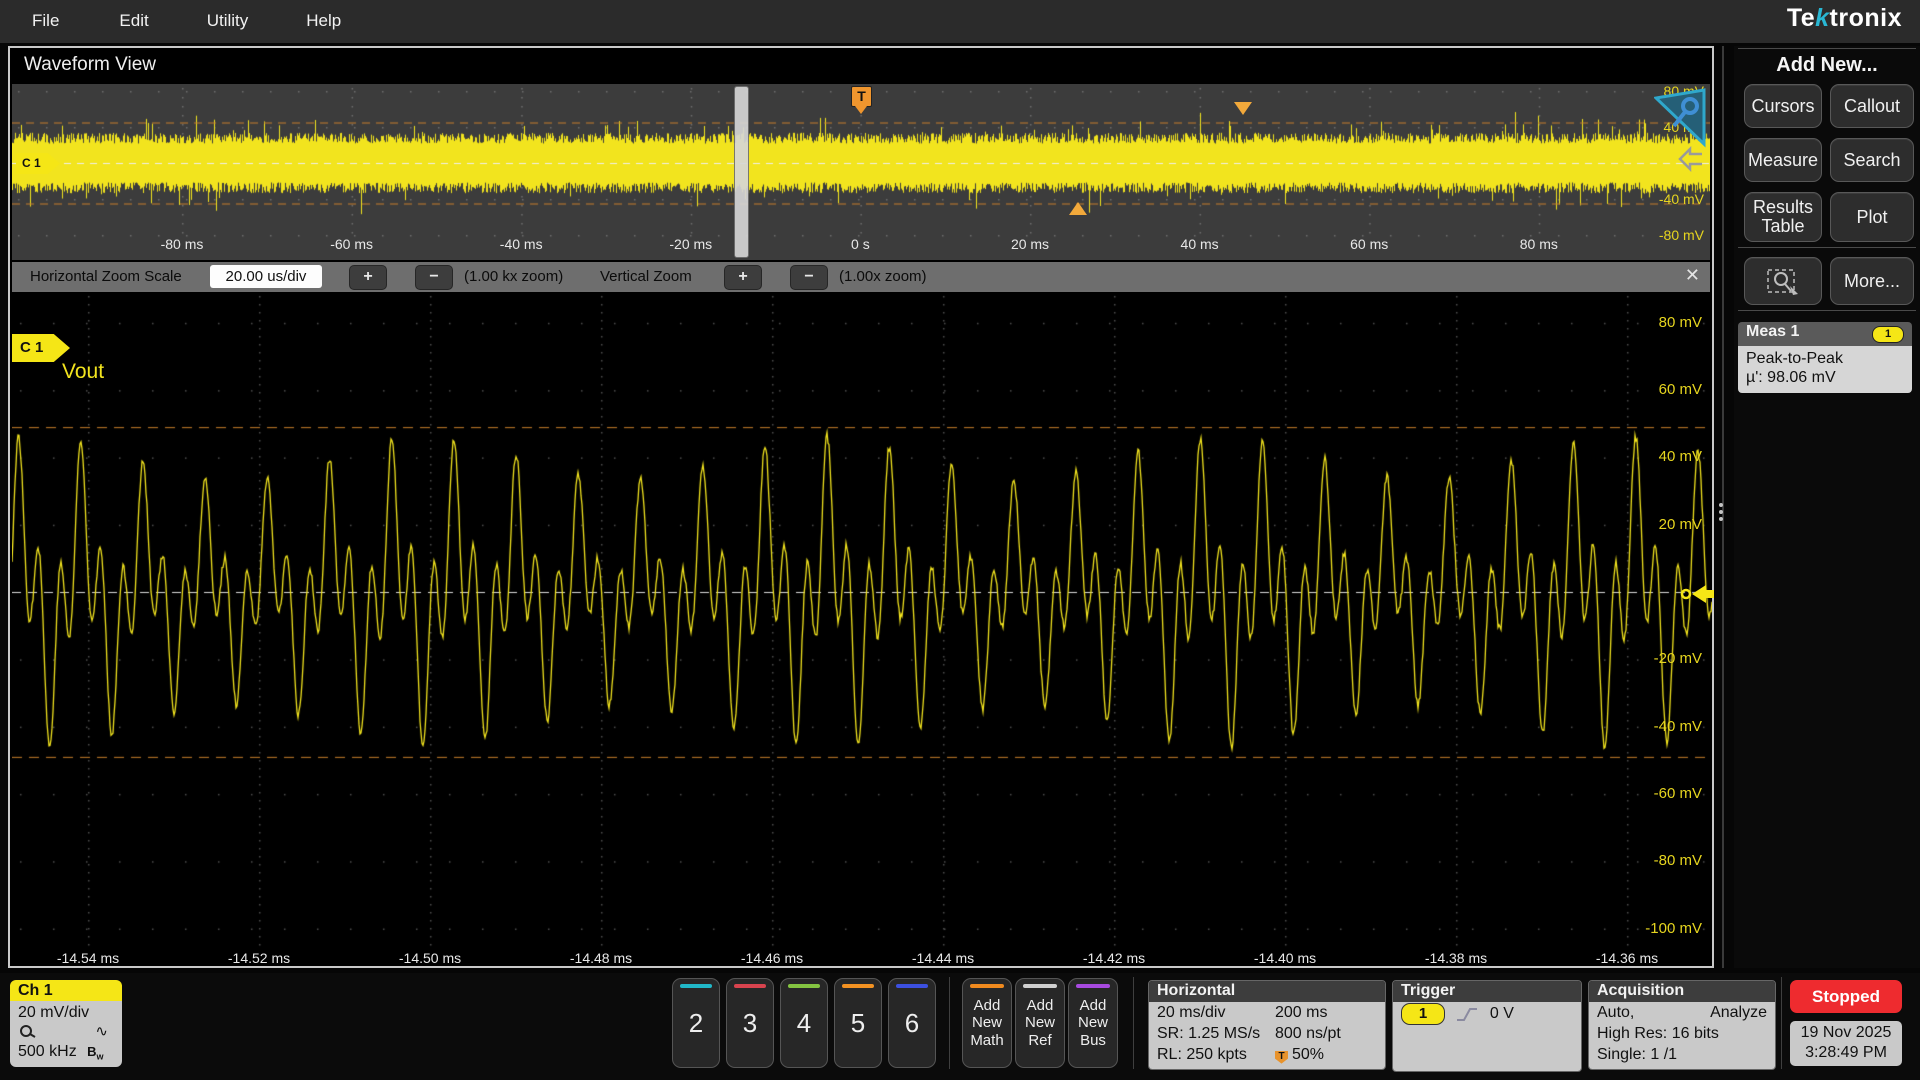 The height and width of the screenshot is (1080, 1920). Describe the element at coordinates (45, 15) in the screenshot. I see `menu-item-file: File` at that location.